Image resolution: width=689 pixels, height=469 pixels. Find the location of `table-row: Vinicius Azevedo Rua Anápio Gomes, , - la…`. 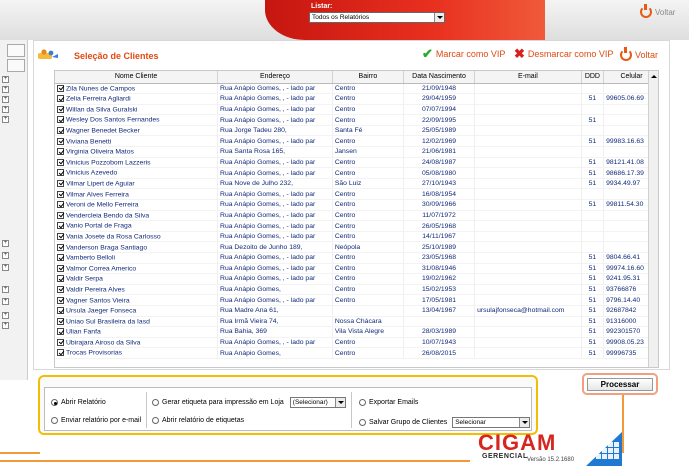

table-row: Vinicius Azevedo Rua Anápio Gomes, , - la… is located at coordinates (356, 173).